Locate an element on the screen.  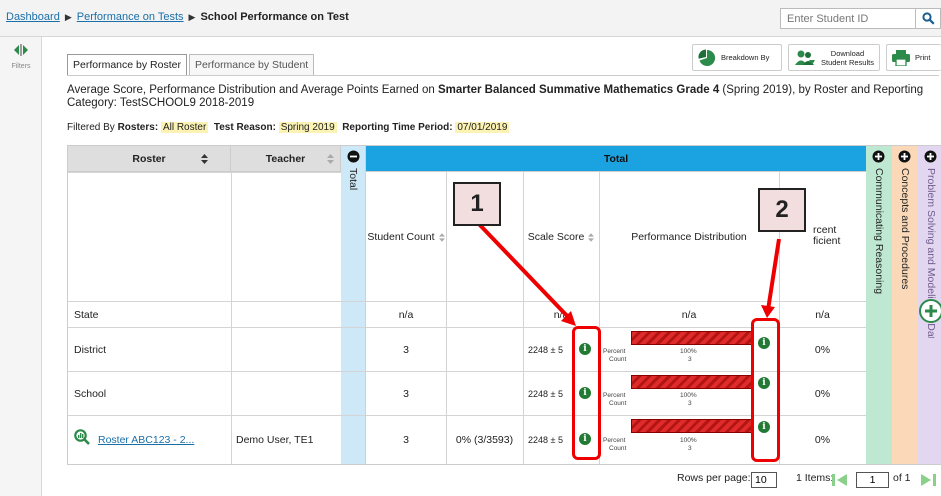
download-label-line2: Student Results is located at coordinates (847, 62).